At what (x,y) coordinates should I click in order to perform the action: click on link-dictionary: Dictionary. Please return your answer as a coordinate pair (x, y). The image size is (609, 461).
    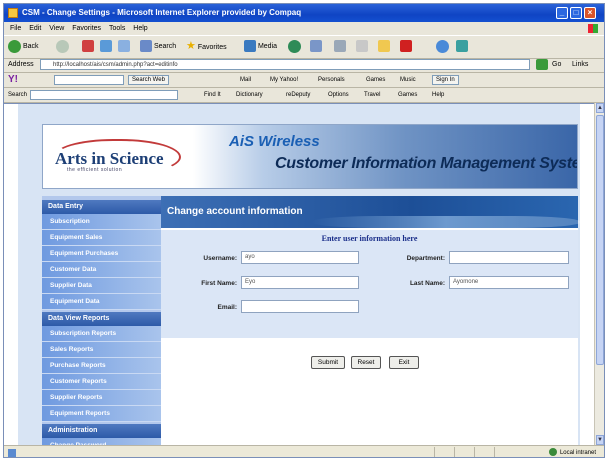
    Looking at the image, I should click on (249, 95).